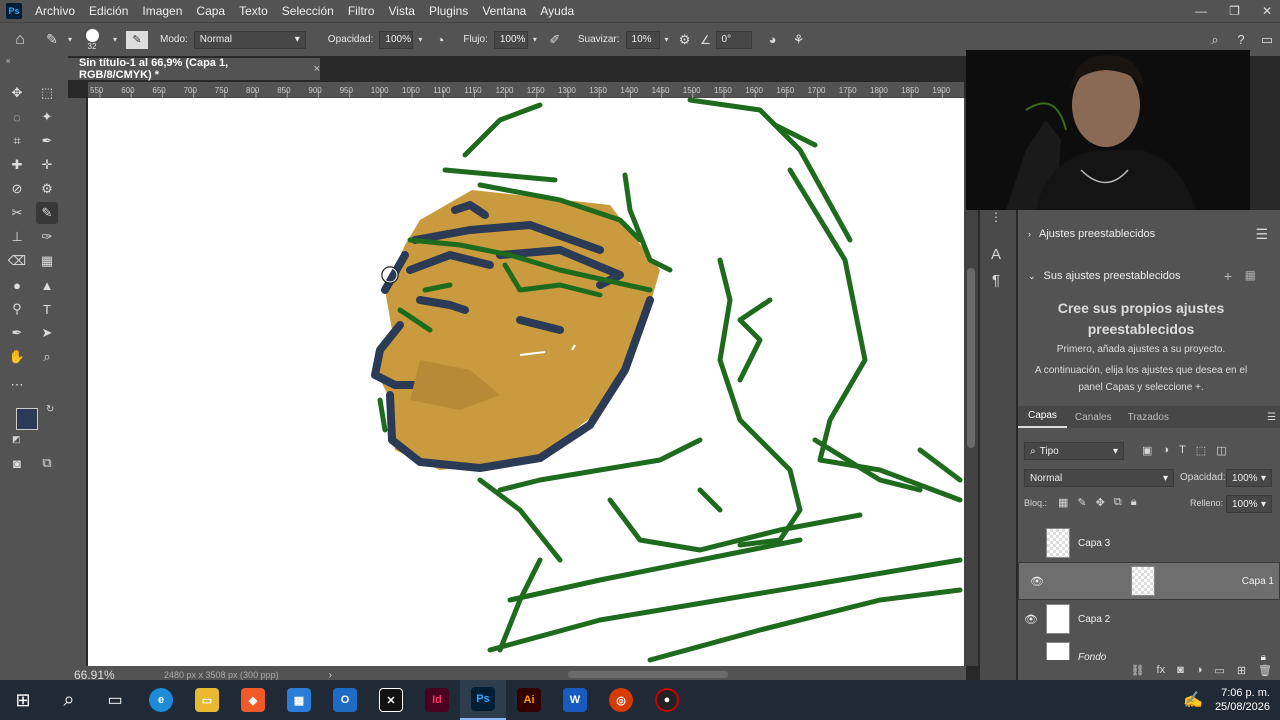  What do you see at coordinates (253, 700) in the screenshot?
I see `taskbar-app: ◆` at bounding box center [253, 700].